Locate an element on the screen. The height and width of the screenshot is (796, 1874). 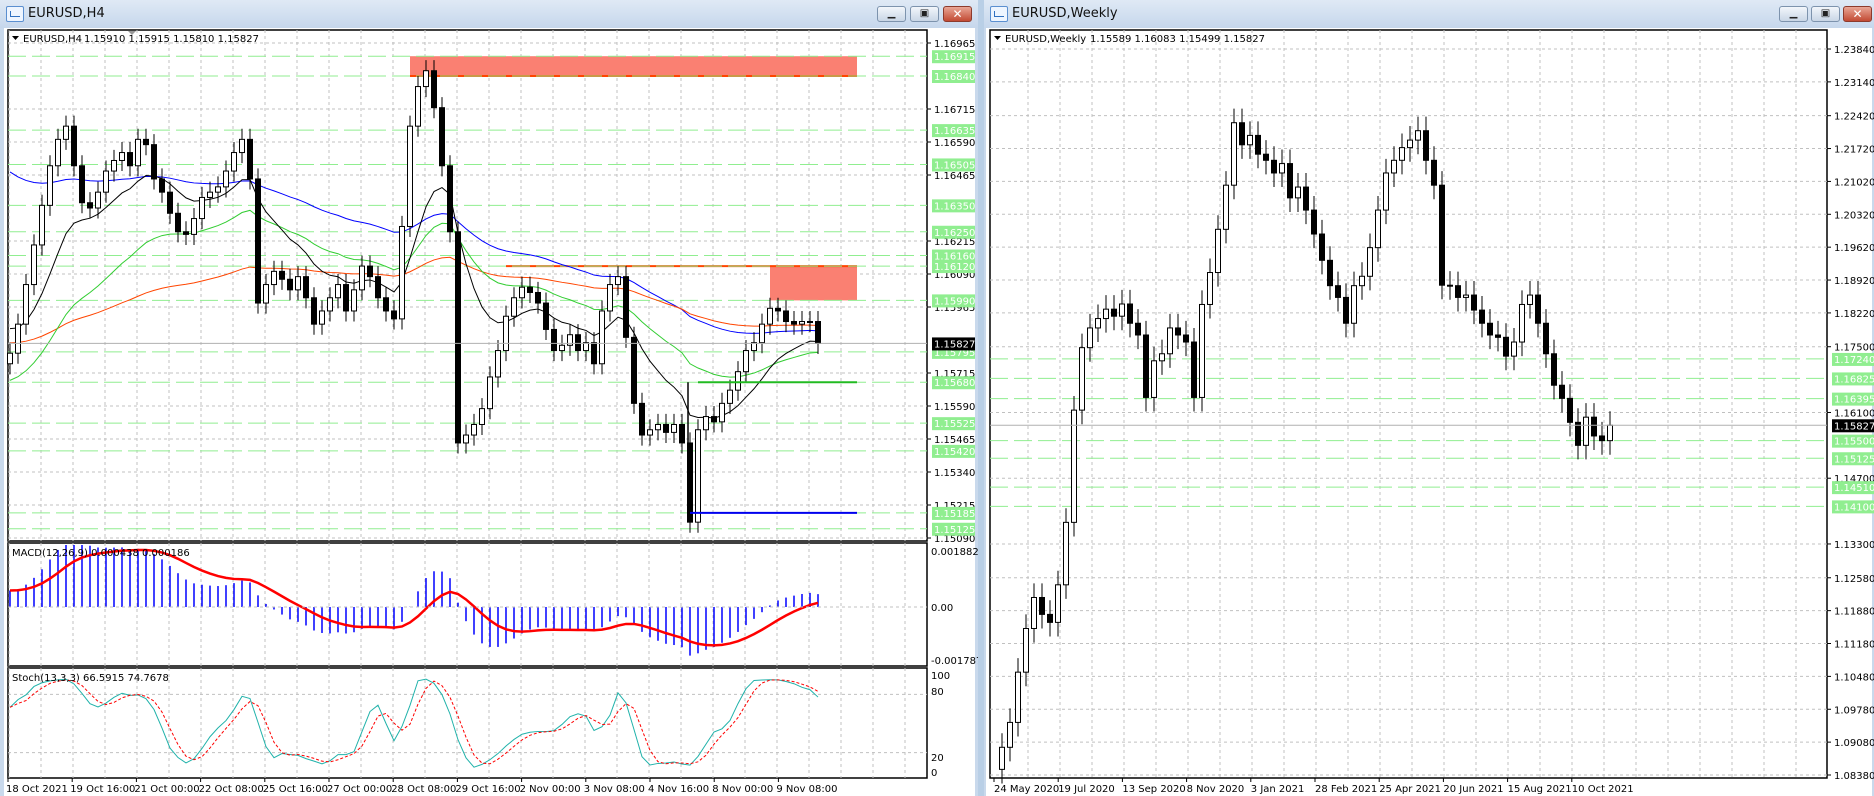
price-tick-label: 1.09080 is located at coordinates (1854, 743).